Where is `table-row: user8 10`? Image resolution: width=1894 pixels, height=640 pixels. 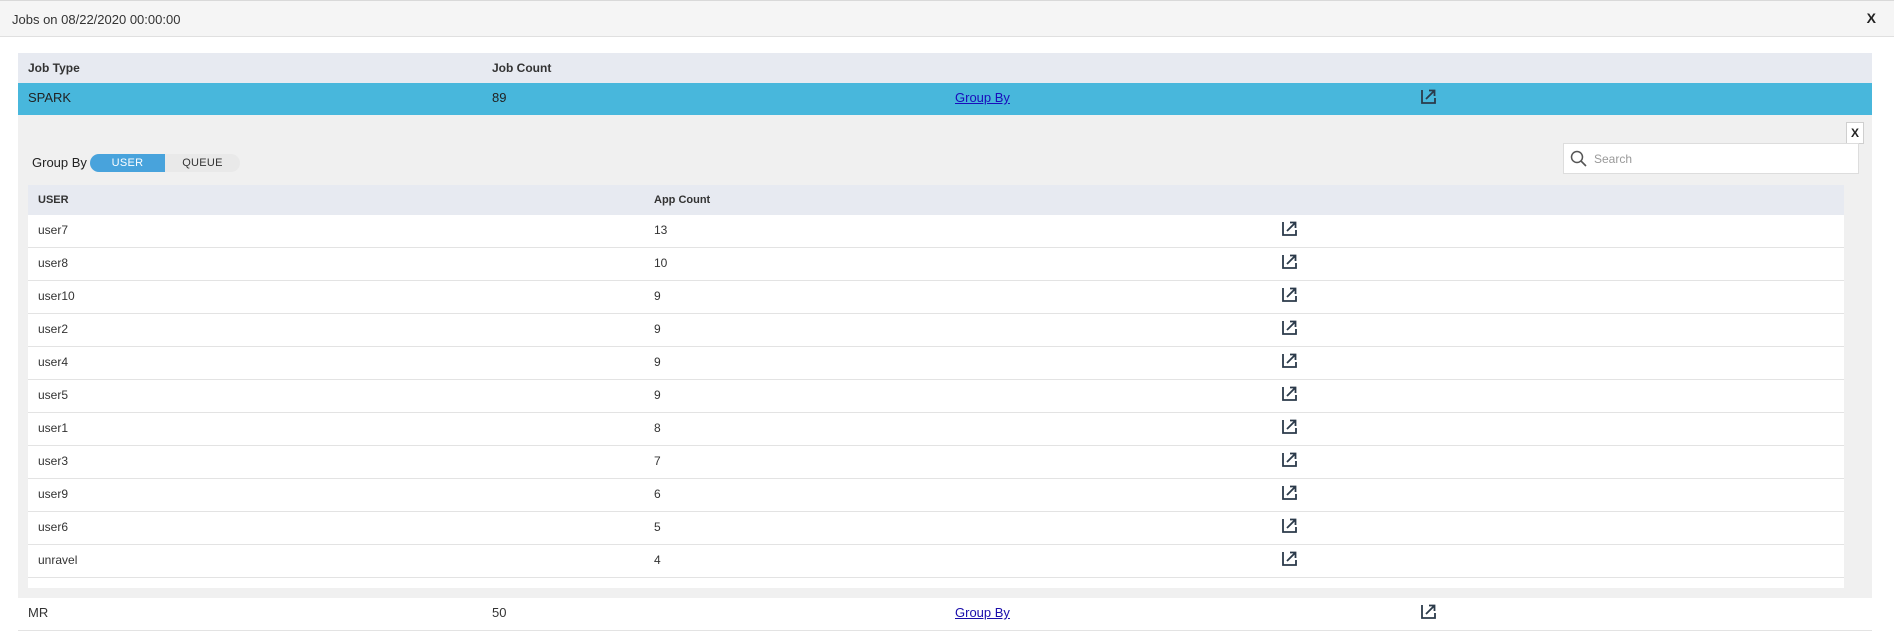 table-row: user8 10 is located at coordinates (936, 264).